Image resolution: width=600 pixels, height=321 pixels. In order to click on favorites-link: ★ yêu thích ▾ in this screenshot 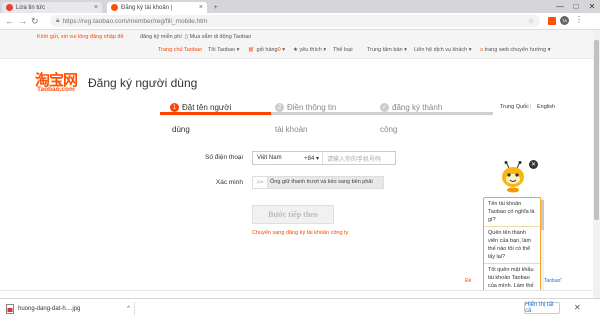, I will do `click(309, 50)`.